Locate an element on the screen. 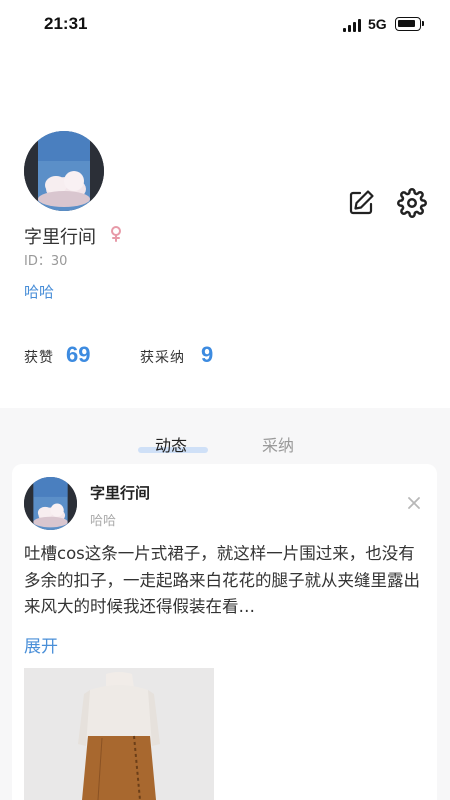 This screenshot has height=800, width=450. settings-button is located at coordinates (412, 203).